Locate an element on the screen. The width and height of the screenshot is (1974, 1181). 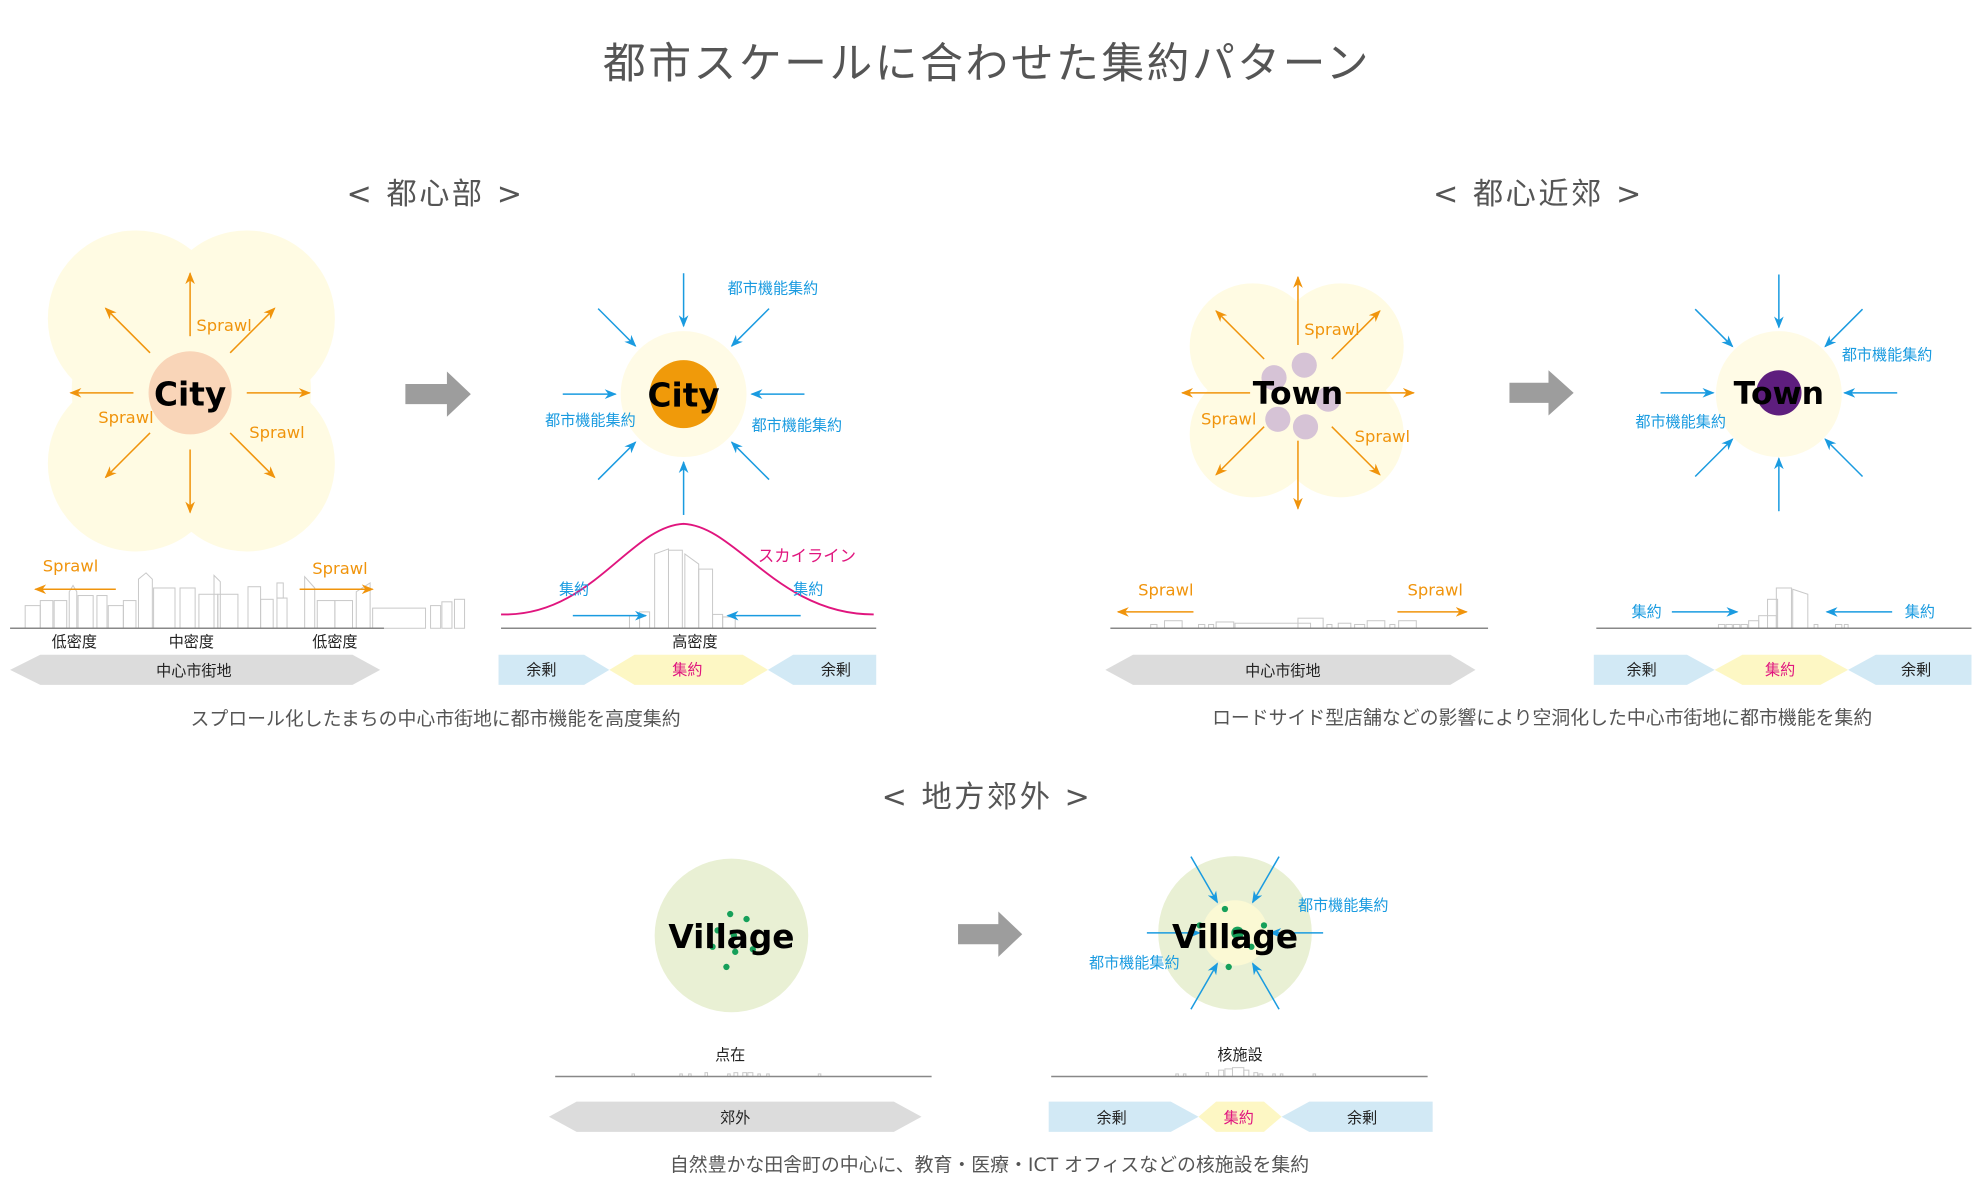
density-label: 中密度 is located at coordinates (191, 642).